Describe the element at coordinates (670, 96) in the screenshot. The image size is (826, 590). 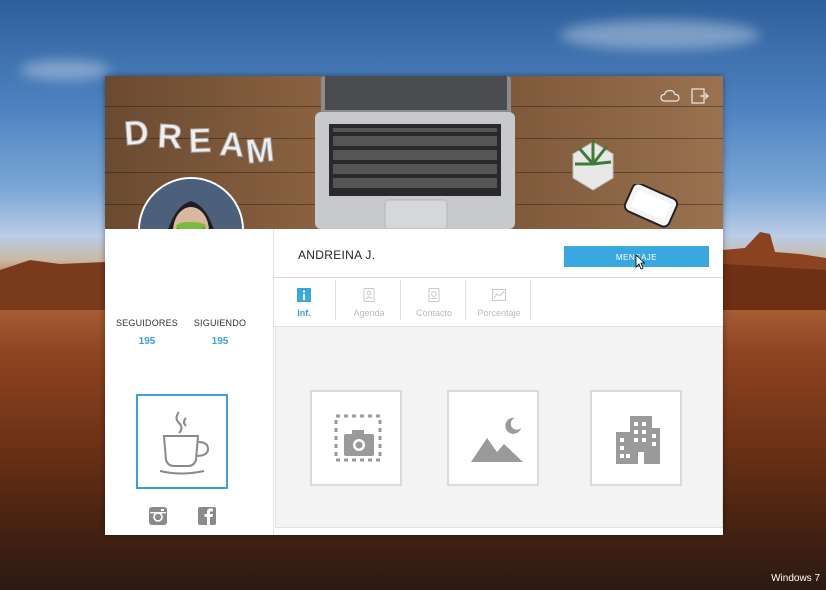
I see `cloud-icon` at that location.